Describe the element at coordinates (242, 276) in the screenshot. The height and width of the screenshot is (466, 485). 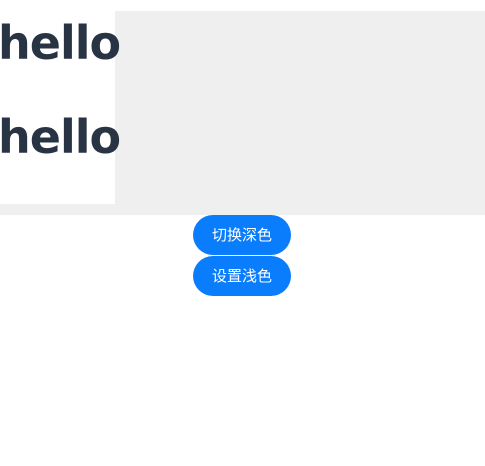
I see `set-light-button: 设置浅色` at that location.